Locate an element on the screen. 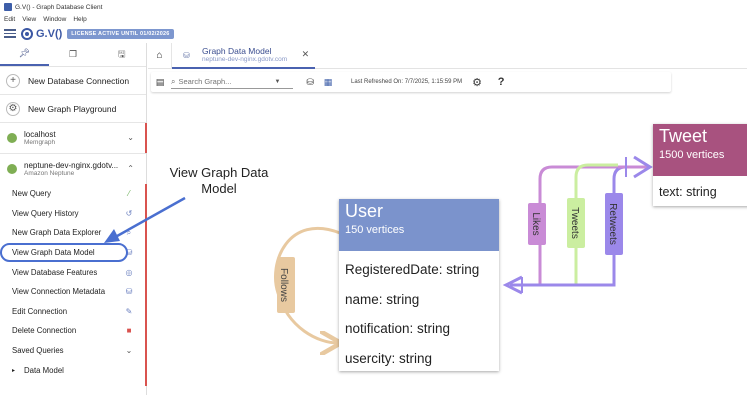 The height and width of the screenshot is (395, 747). map-icon: ▤ is located at coordinates (160, 82).